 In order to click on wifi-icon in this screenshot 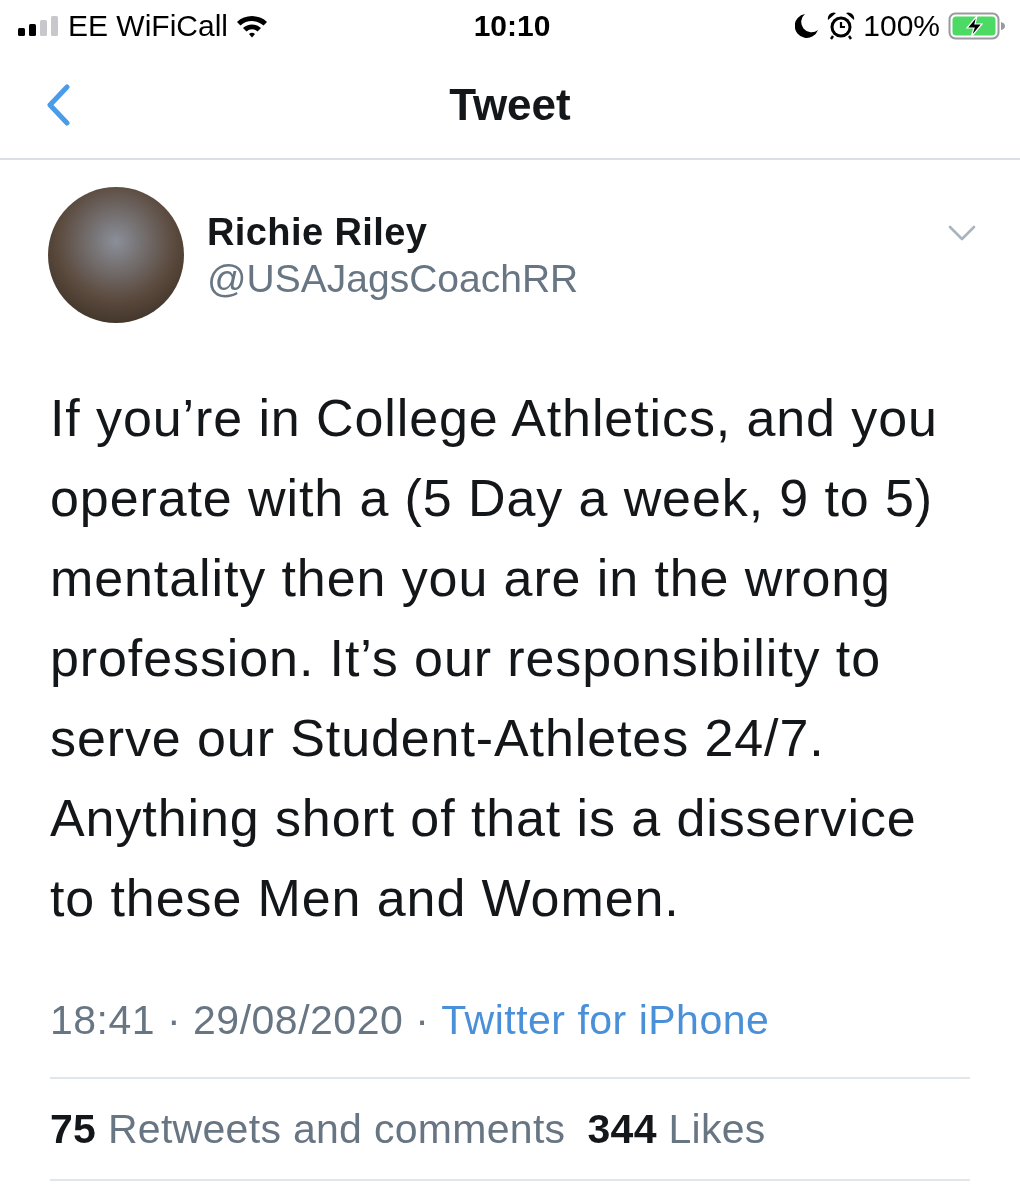, I will do `click(252, 26)`.